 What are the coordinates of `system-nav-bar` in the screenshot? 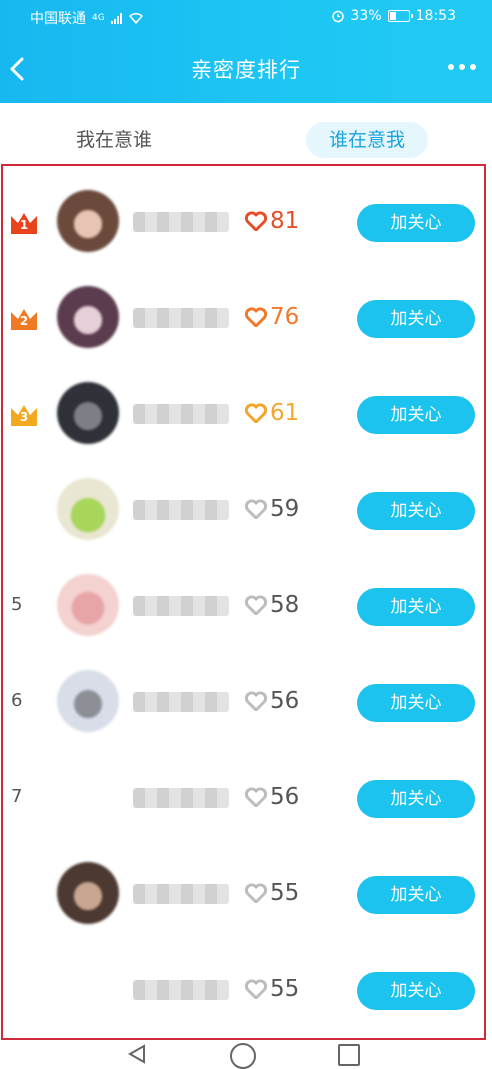 It's located at (246, 1054).